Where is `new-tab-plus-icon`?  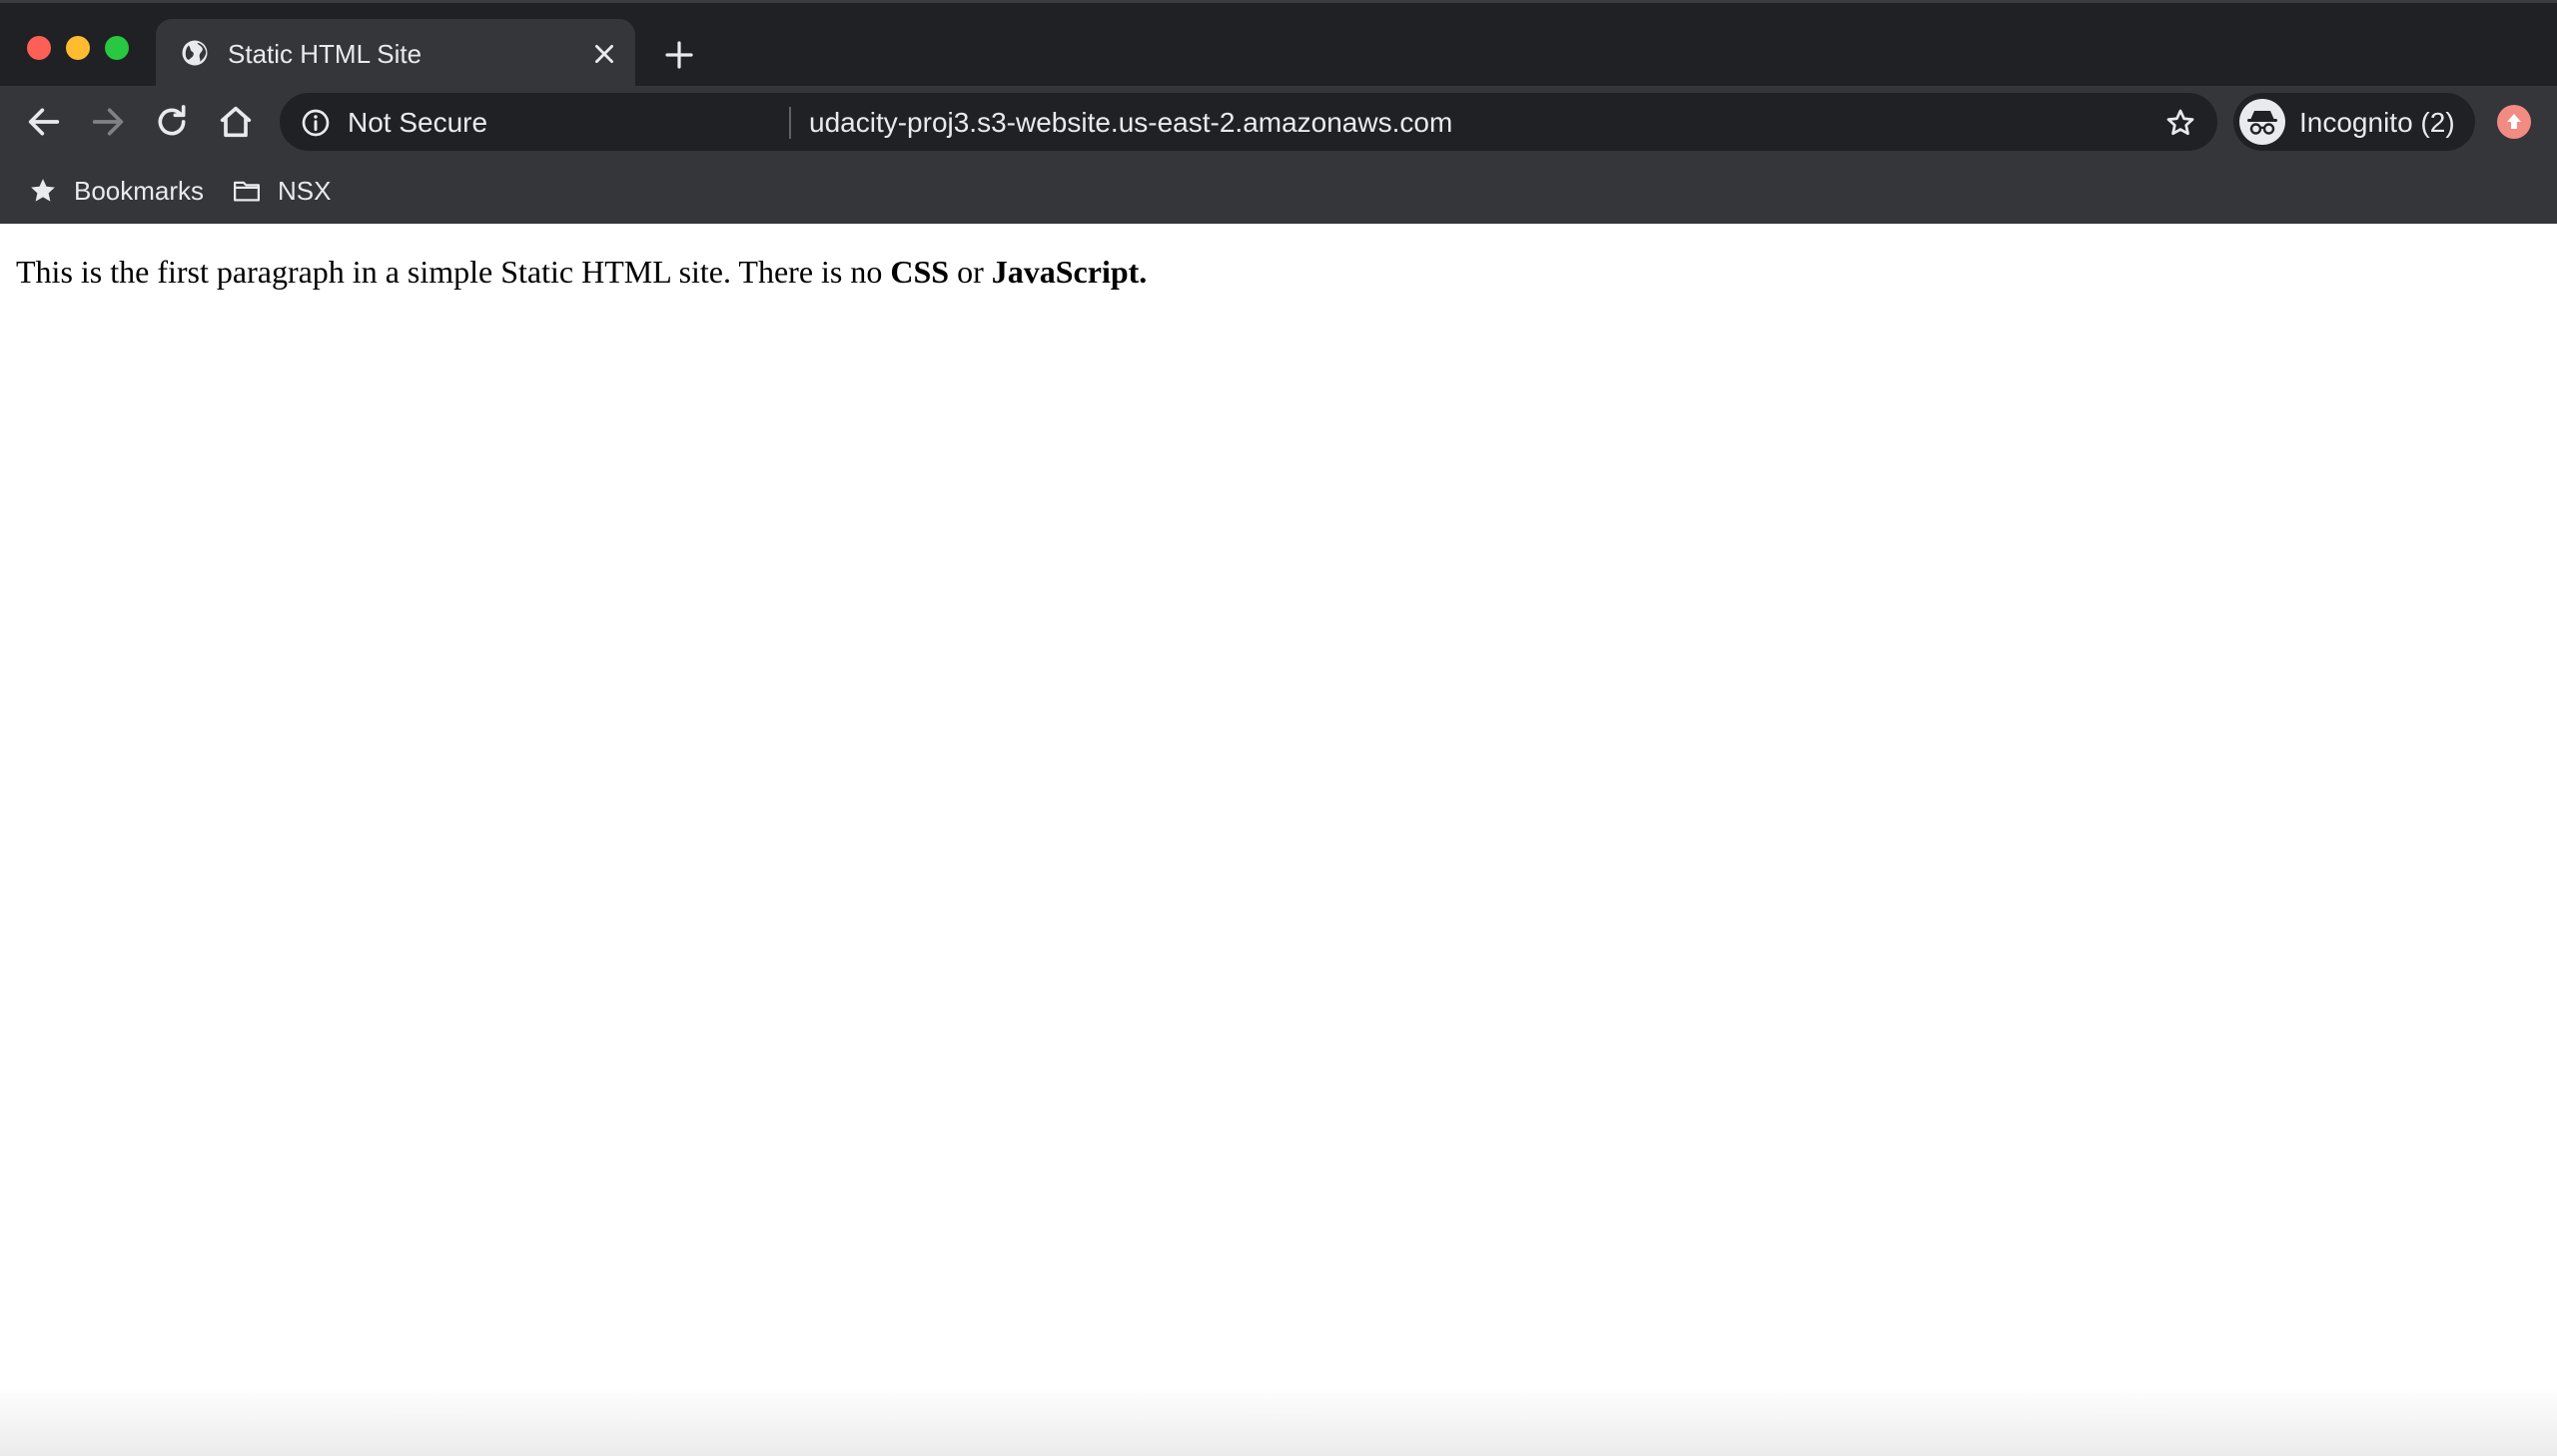
new-tab-plus-icon is located at coordinates (679, 55).